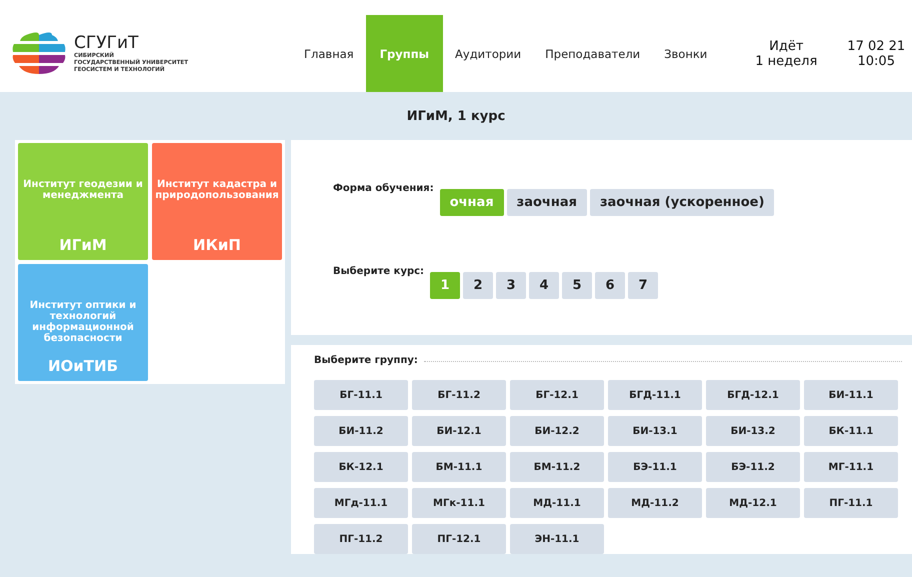  What do you see at coordinates (459, 431) in the screenshot?
I see `group-button: БИ-12.1` at bounding box center [459, 431].